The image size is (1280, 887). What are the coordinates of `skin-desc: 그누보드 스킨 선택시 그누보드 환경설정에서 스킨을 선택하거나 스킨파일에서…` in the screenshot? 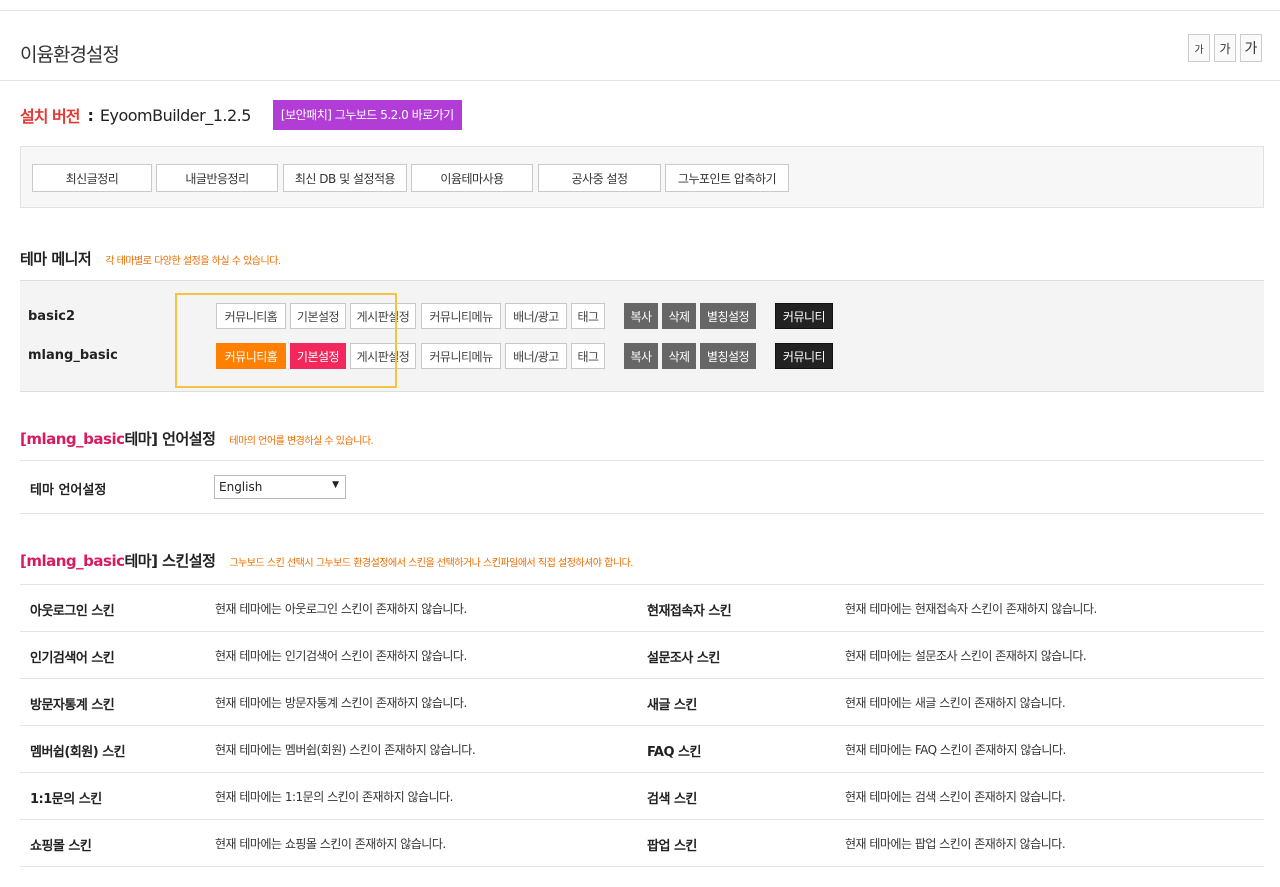 It's located at (431, 563).